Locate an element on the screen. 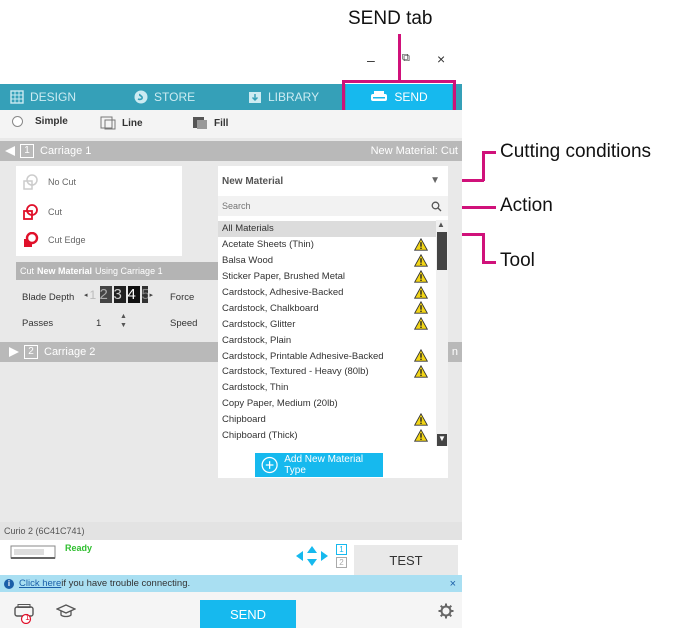 The width and height of the screenshot is (696, 629). annotation-cutting-line-h1 is located at coordinates (489, 152).